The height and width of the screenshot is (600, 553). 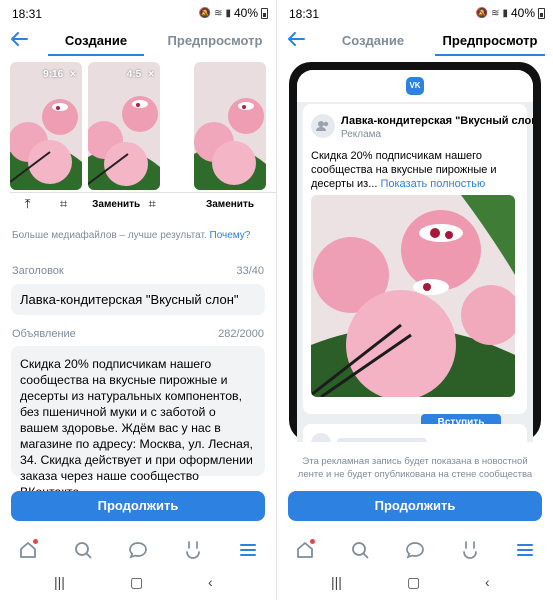 What do you see at coordinates (413, 296) in the screenshot?
I see `post-image` at bounding box center [413, 296].